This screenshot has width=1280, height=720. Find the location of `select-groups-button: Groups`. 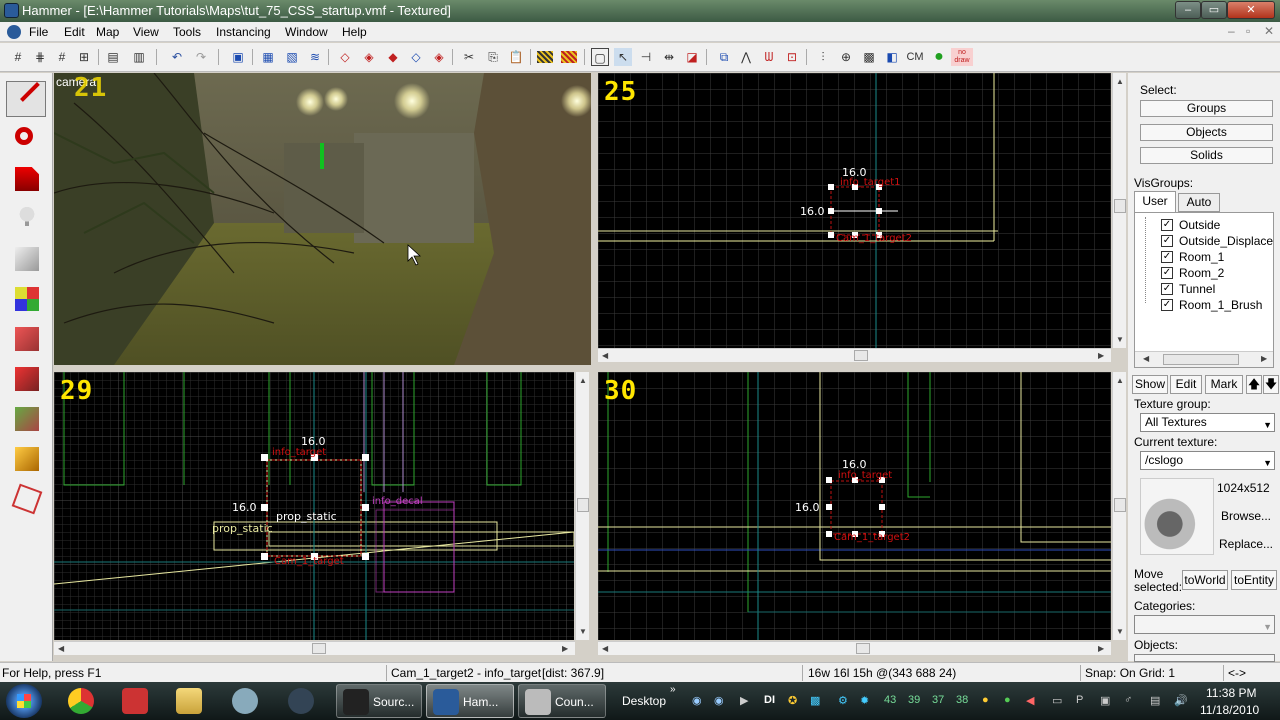

select-groups-button: Groups is located at coordinates (1206, 108).